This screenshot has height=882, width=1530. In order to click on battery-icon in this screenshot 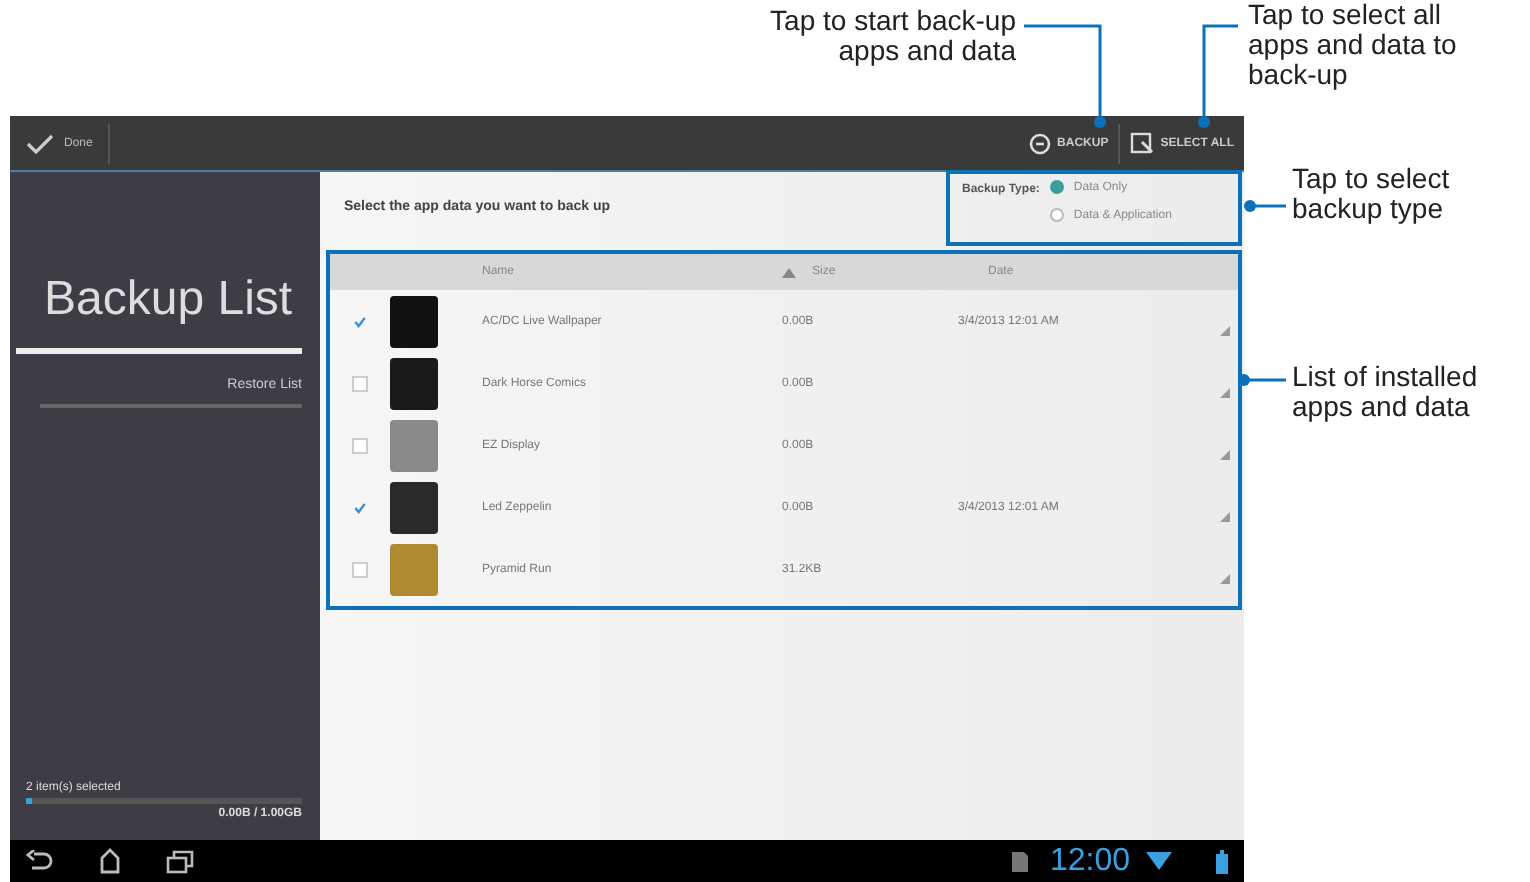, I will do `click(1222, 861)`.